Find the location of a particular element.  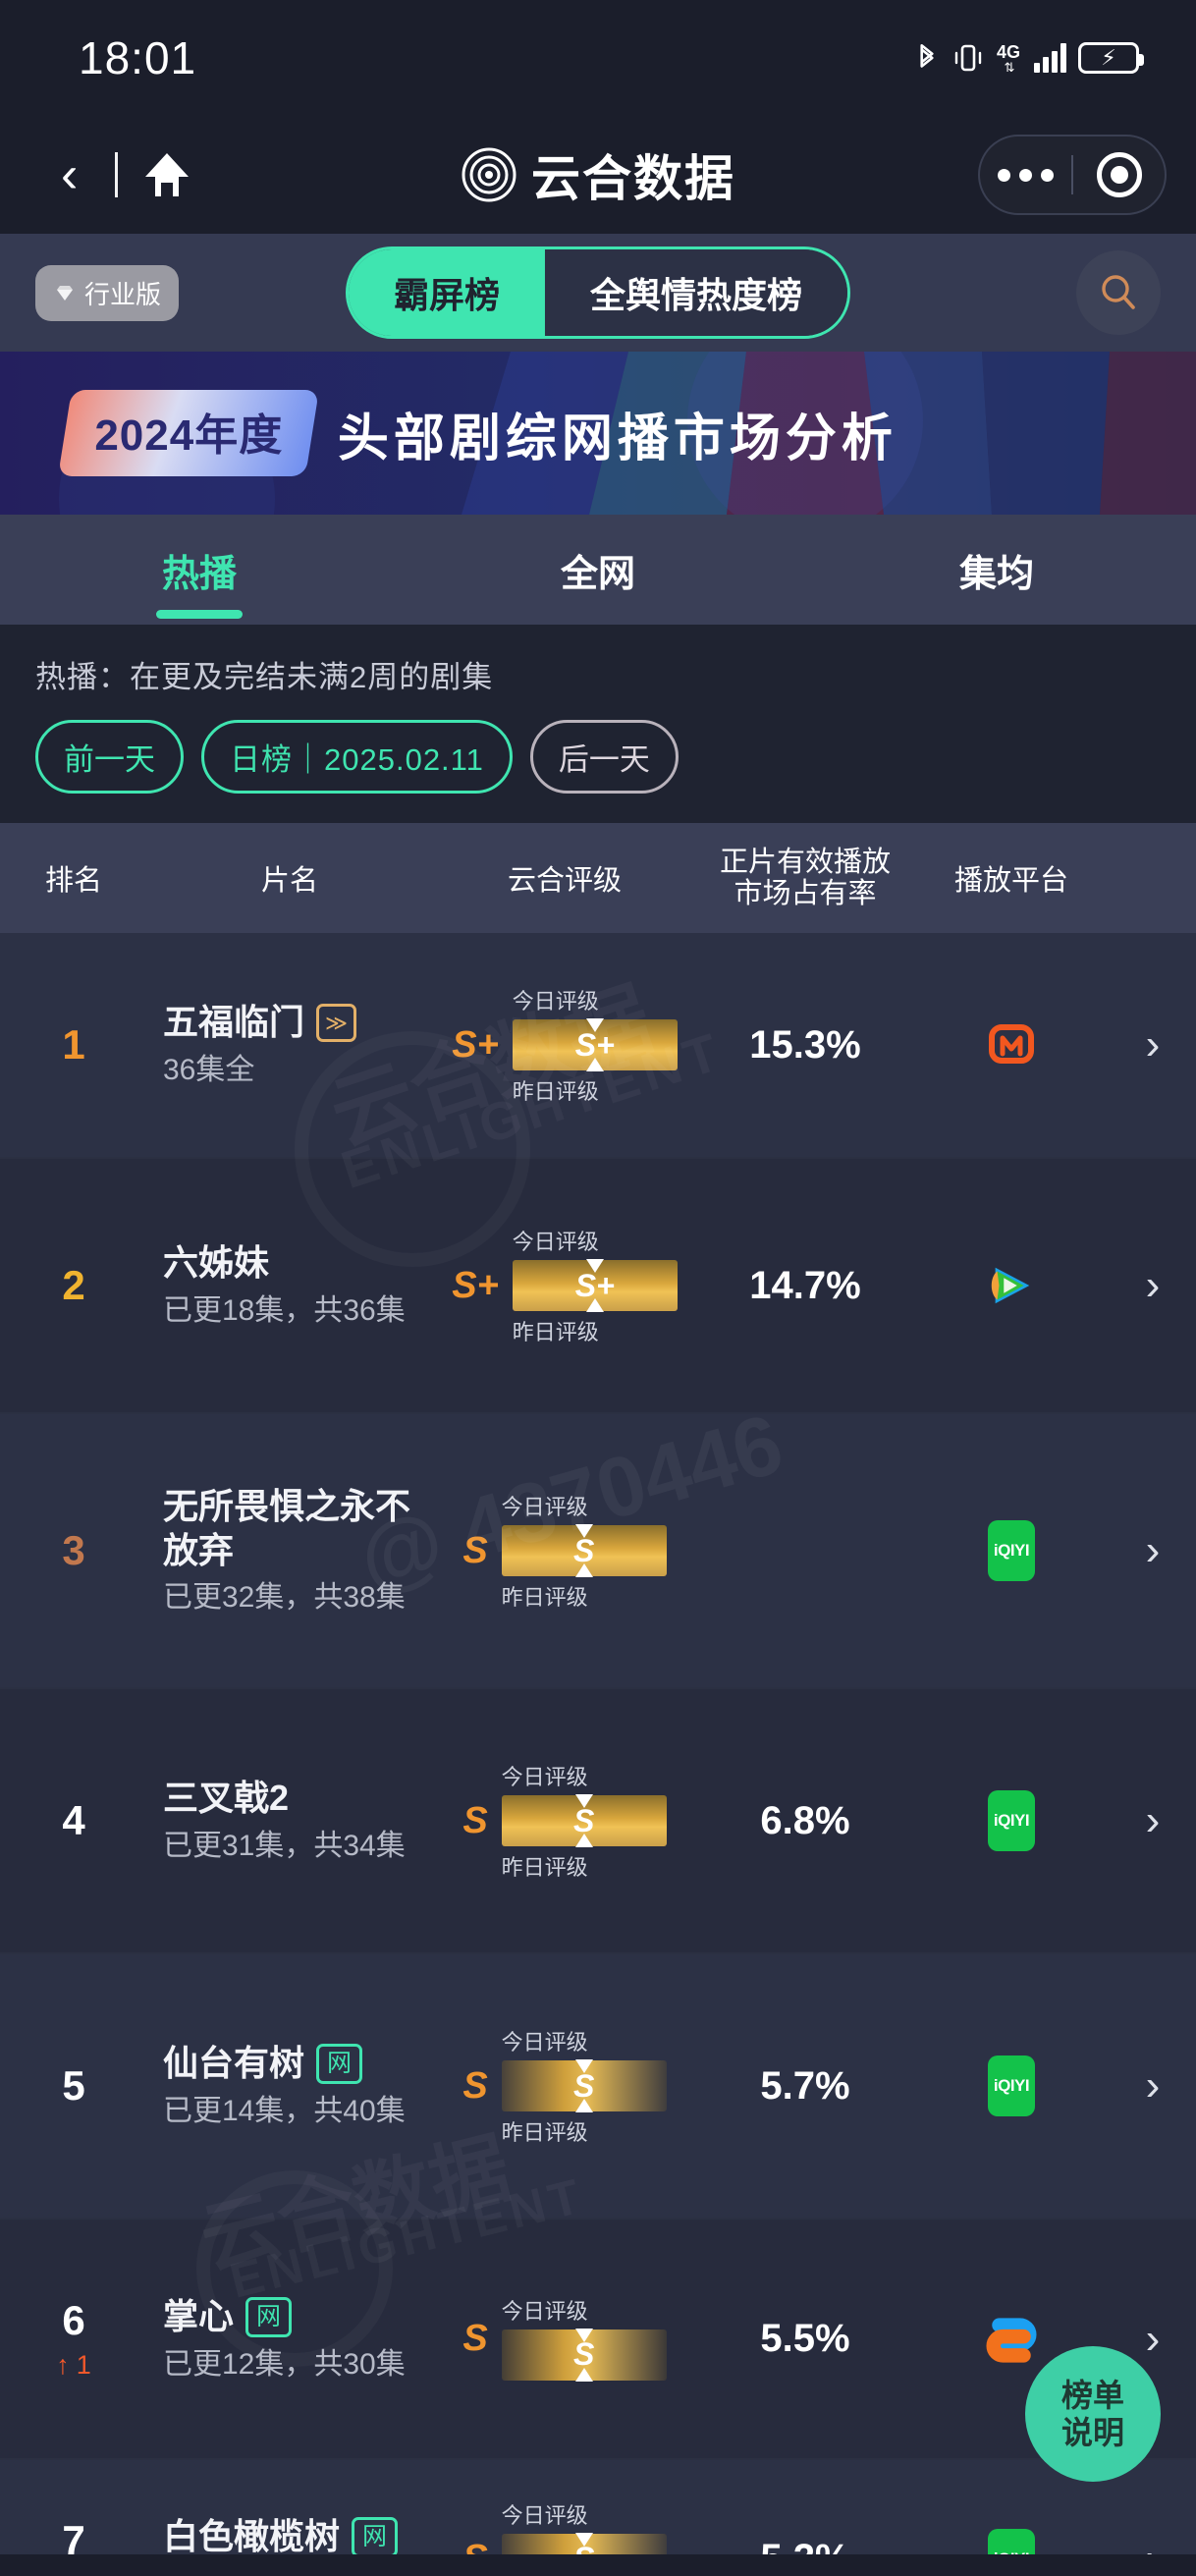

filter-toolbar: 行业版 霸屏榜 全舆情热度榜 is located at coordinates (598, 293).